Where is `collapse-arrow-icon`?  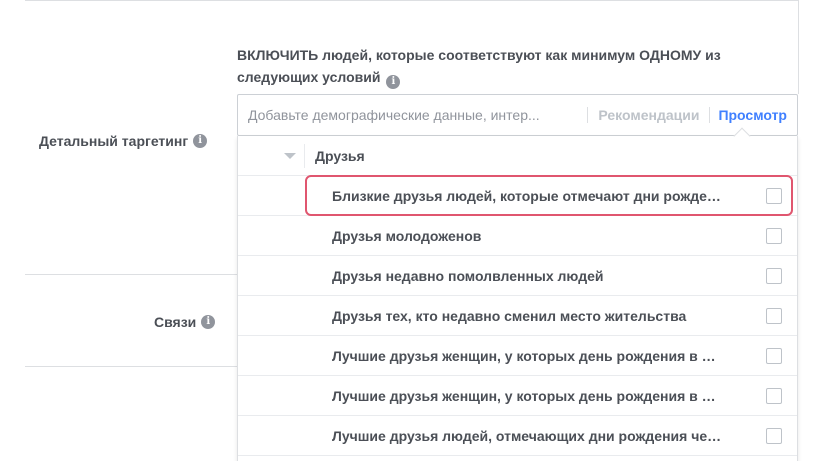 collapse-arrow-icon is located at coordinates (290, 155).